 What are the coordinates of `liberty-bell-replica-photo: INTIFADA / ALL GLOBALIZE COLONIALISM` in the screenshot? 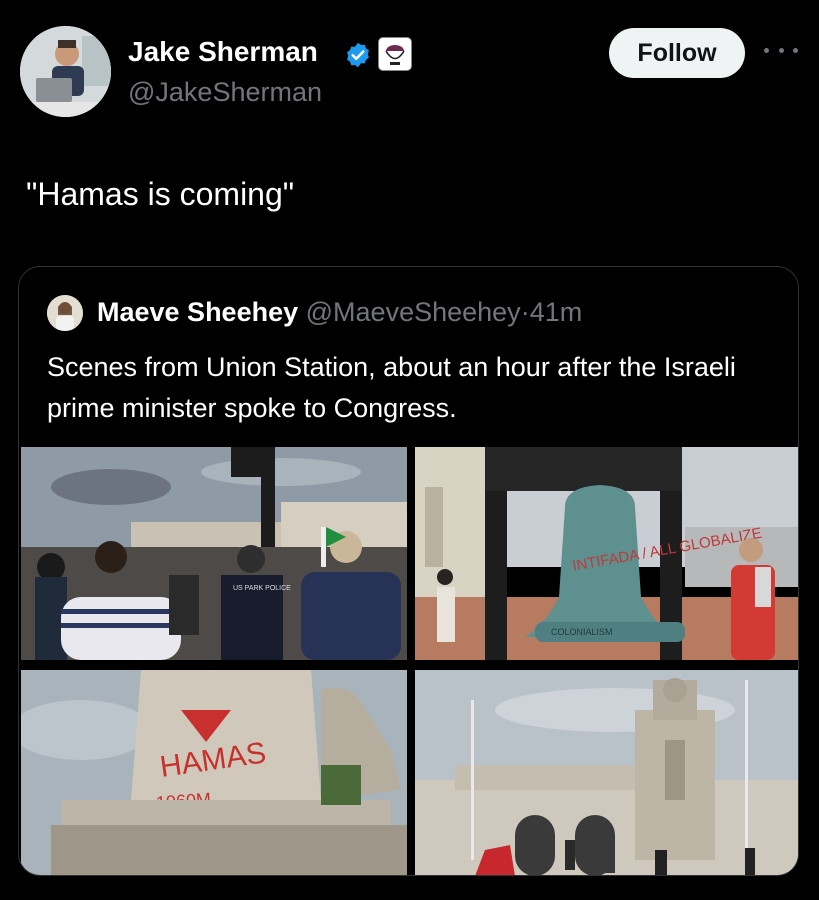 It's located at (606, 553).